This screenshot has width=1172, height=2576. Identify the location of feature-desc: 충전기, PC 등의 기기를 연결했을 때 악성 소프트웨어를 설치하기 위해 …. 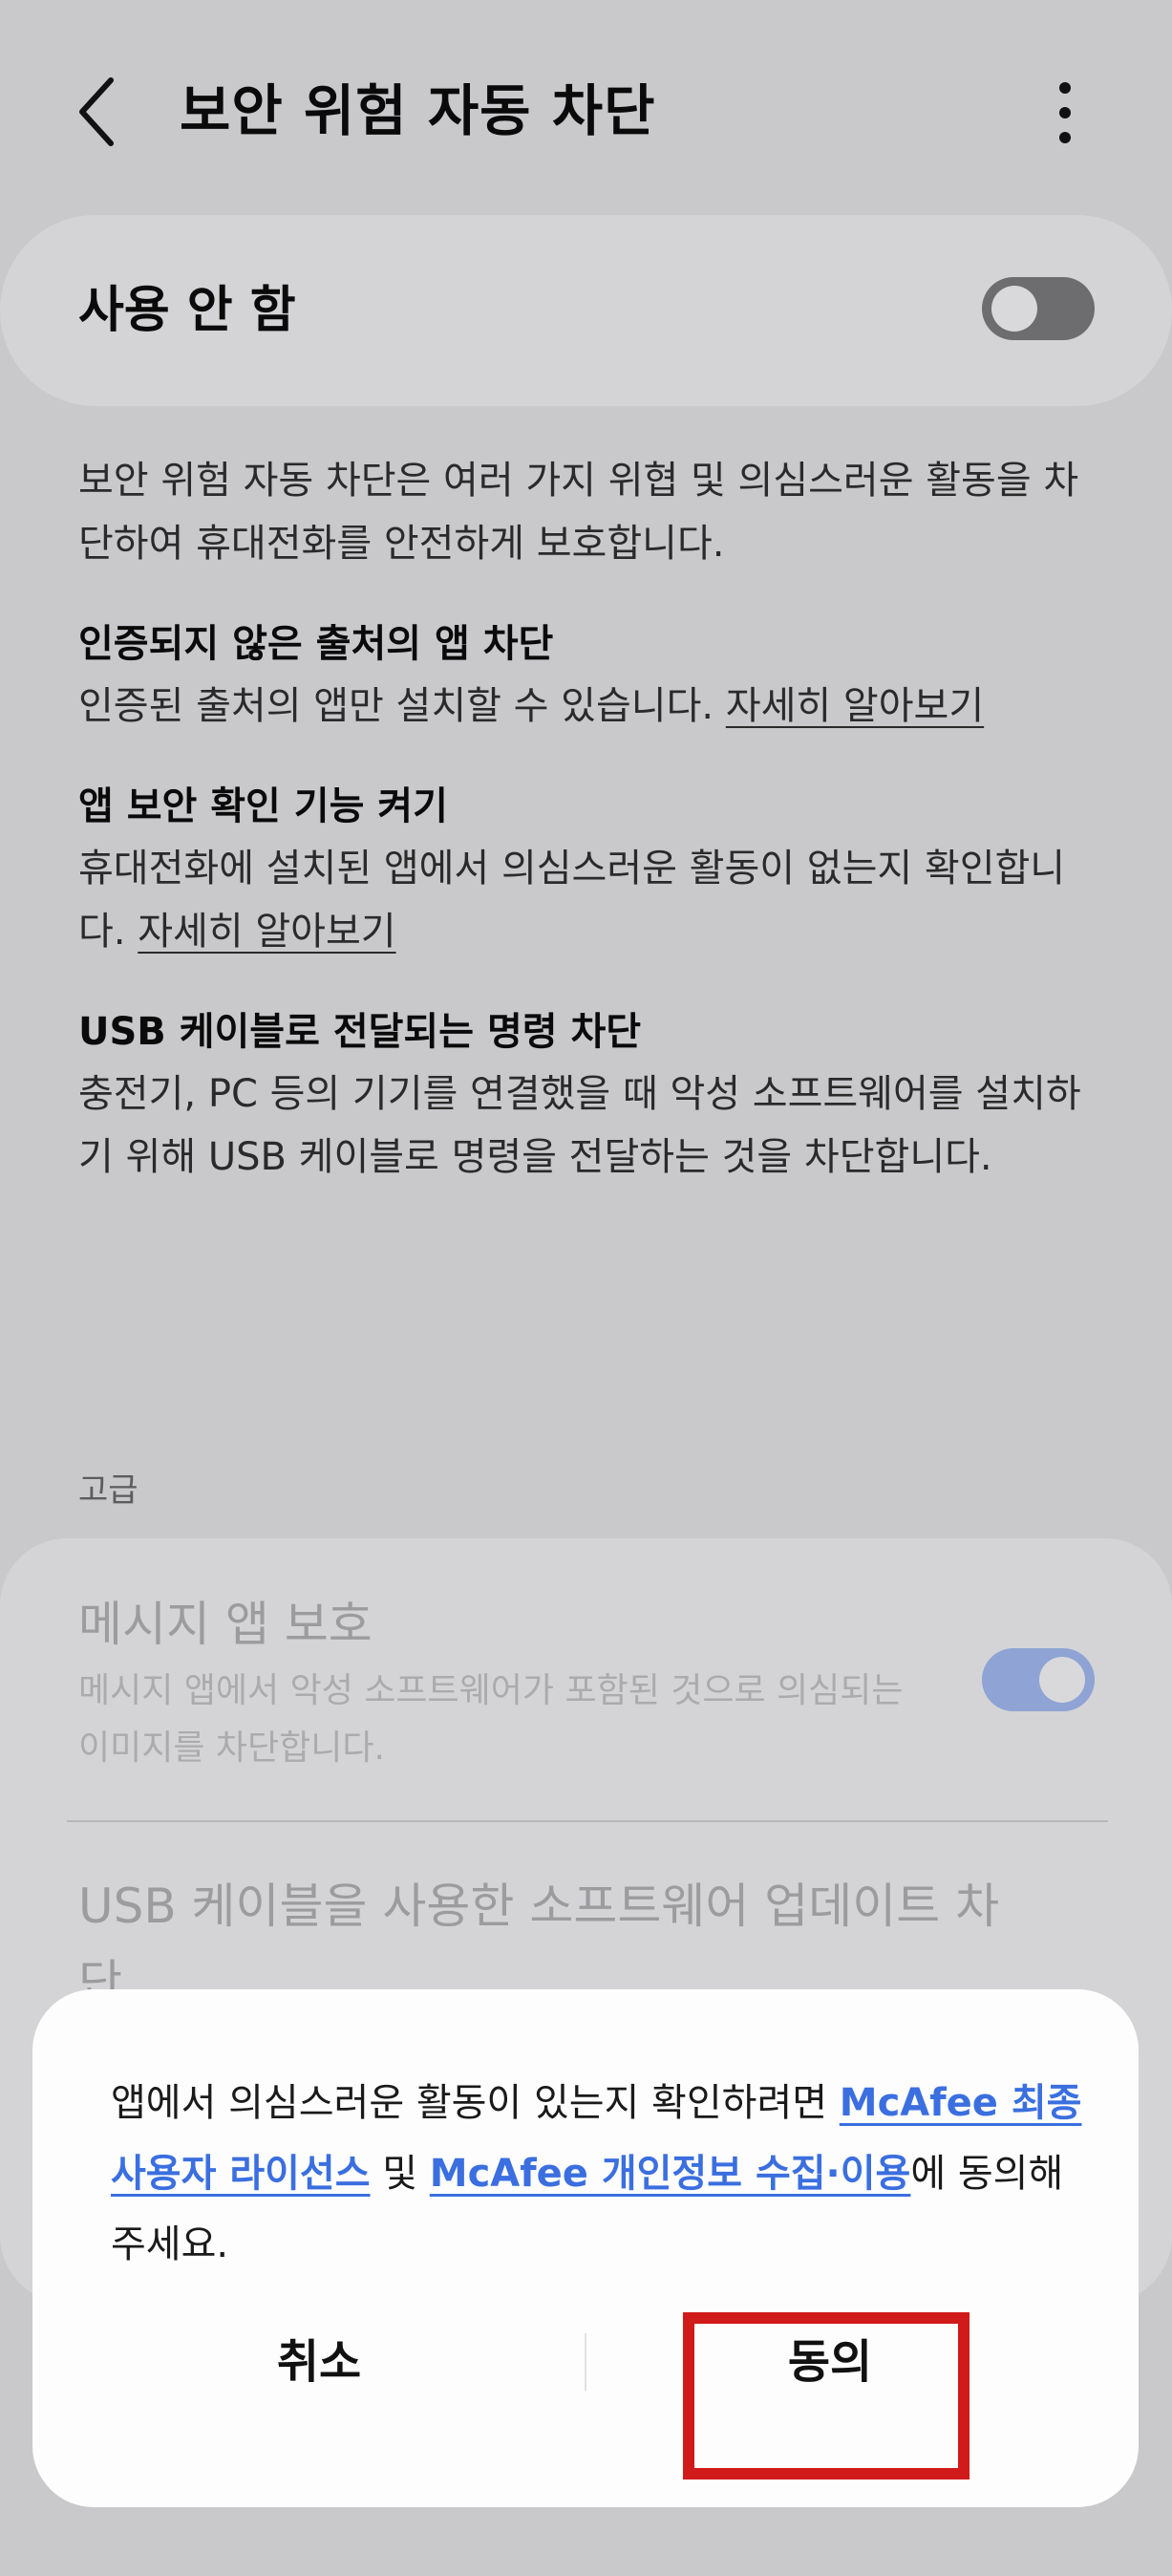
(579, 1125).